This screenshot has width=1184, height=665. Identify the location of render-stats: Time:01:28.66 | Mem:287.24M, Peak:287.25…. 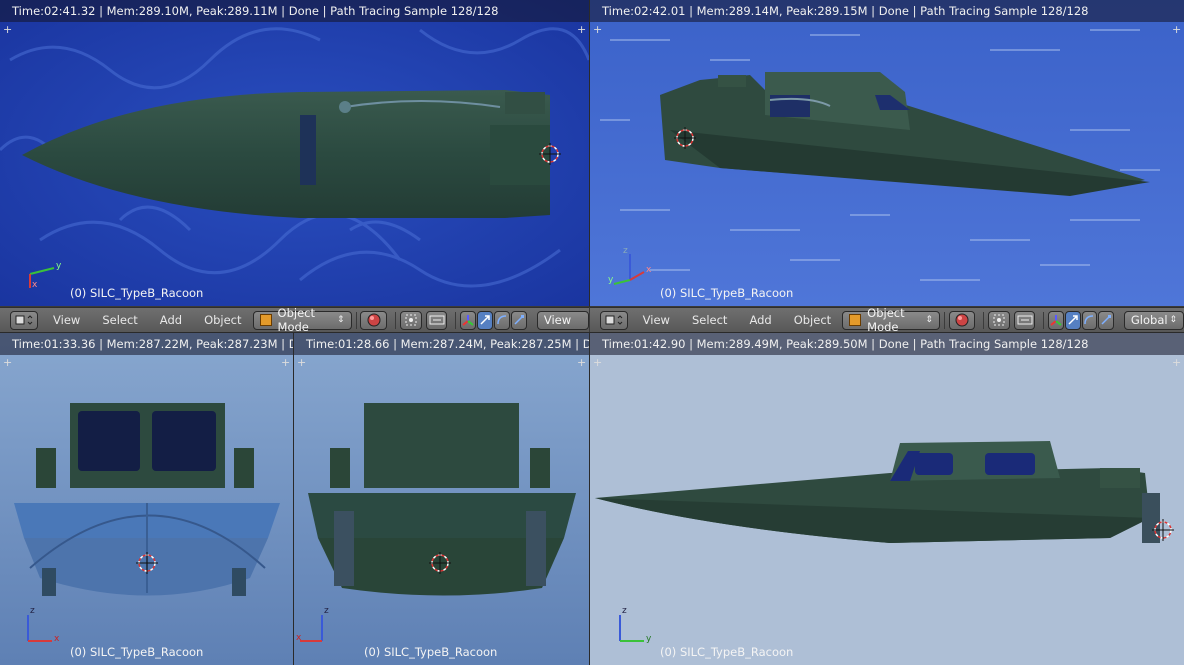
(441, 344).